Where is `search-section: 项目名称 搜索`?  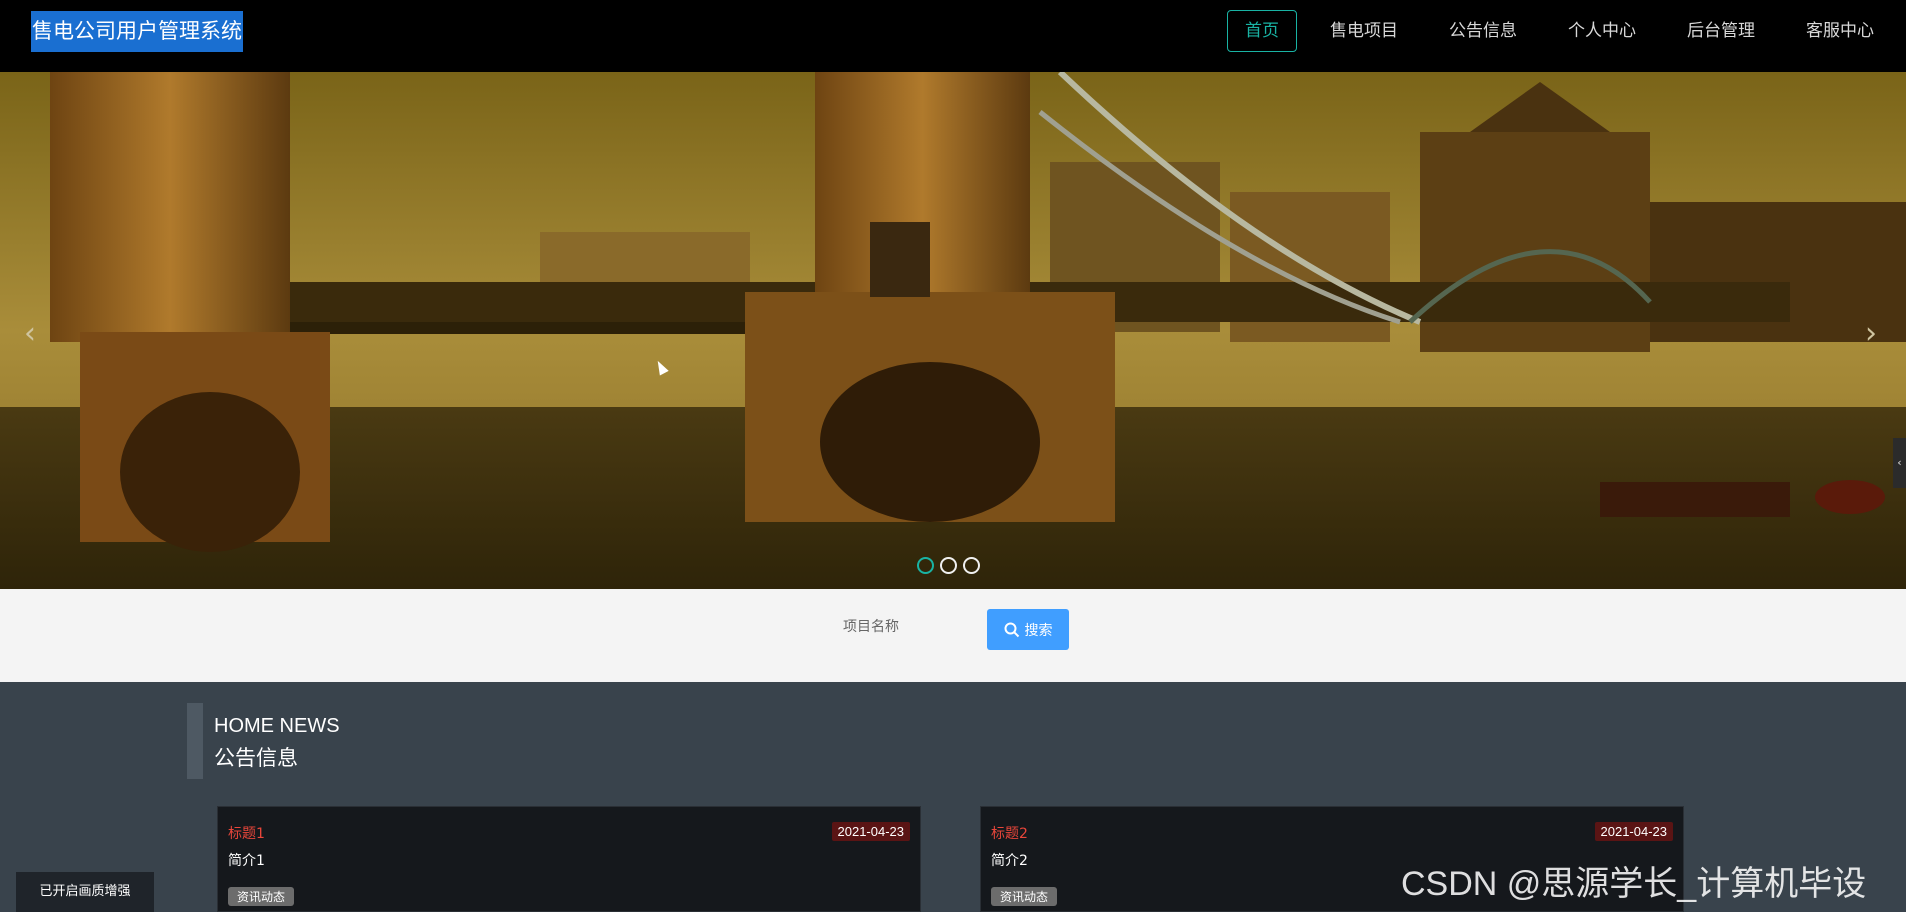 search-section: 项目名称 搜索 is located at coordinates (953, 635).